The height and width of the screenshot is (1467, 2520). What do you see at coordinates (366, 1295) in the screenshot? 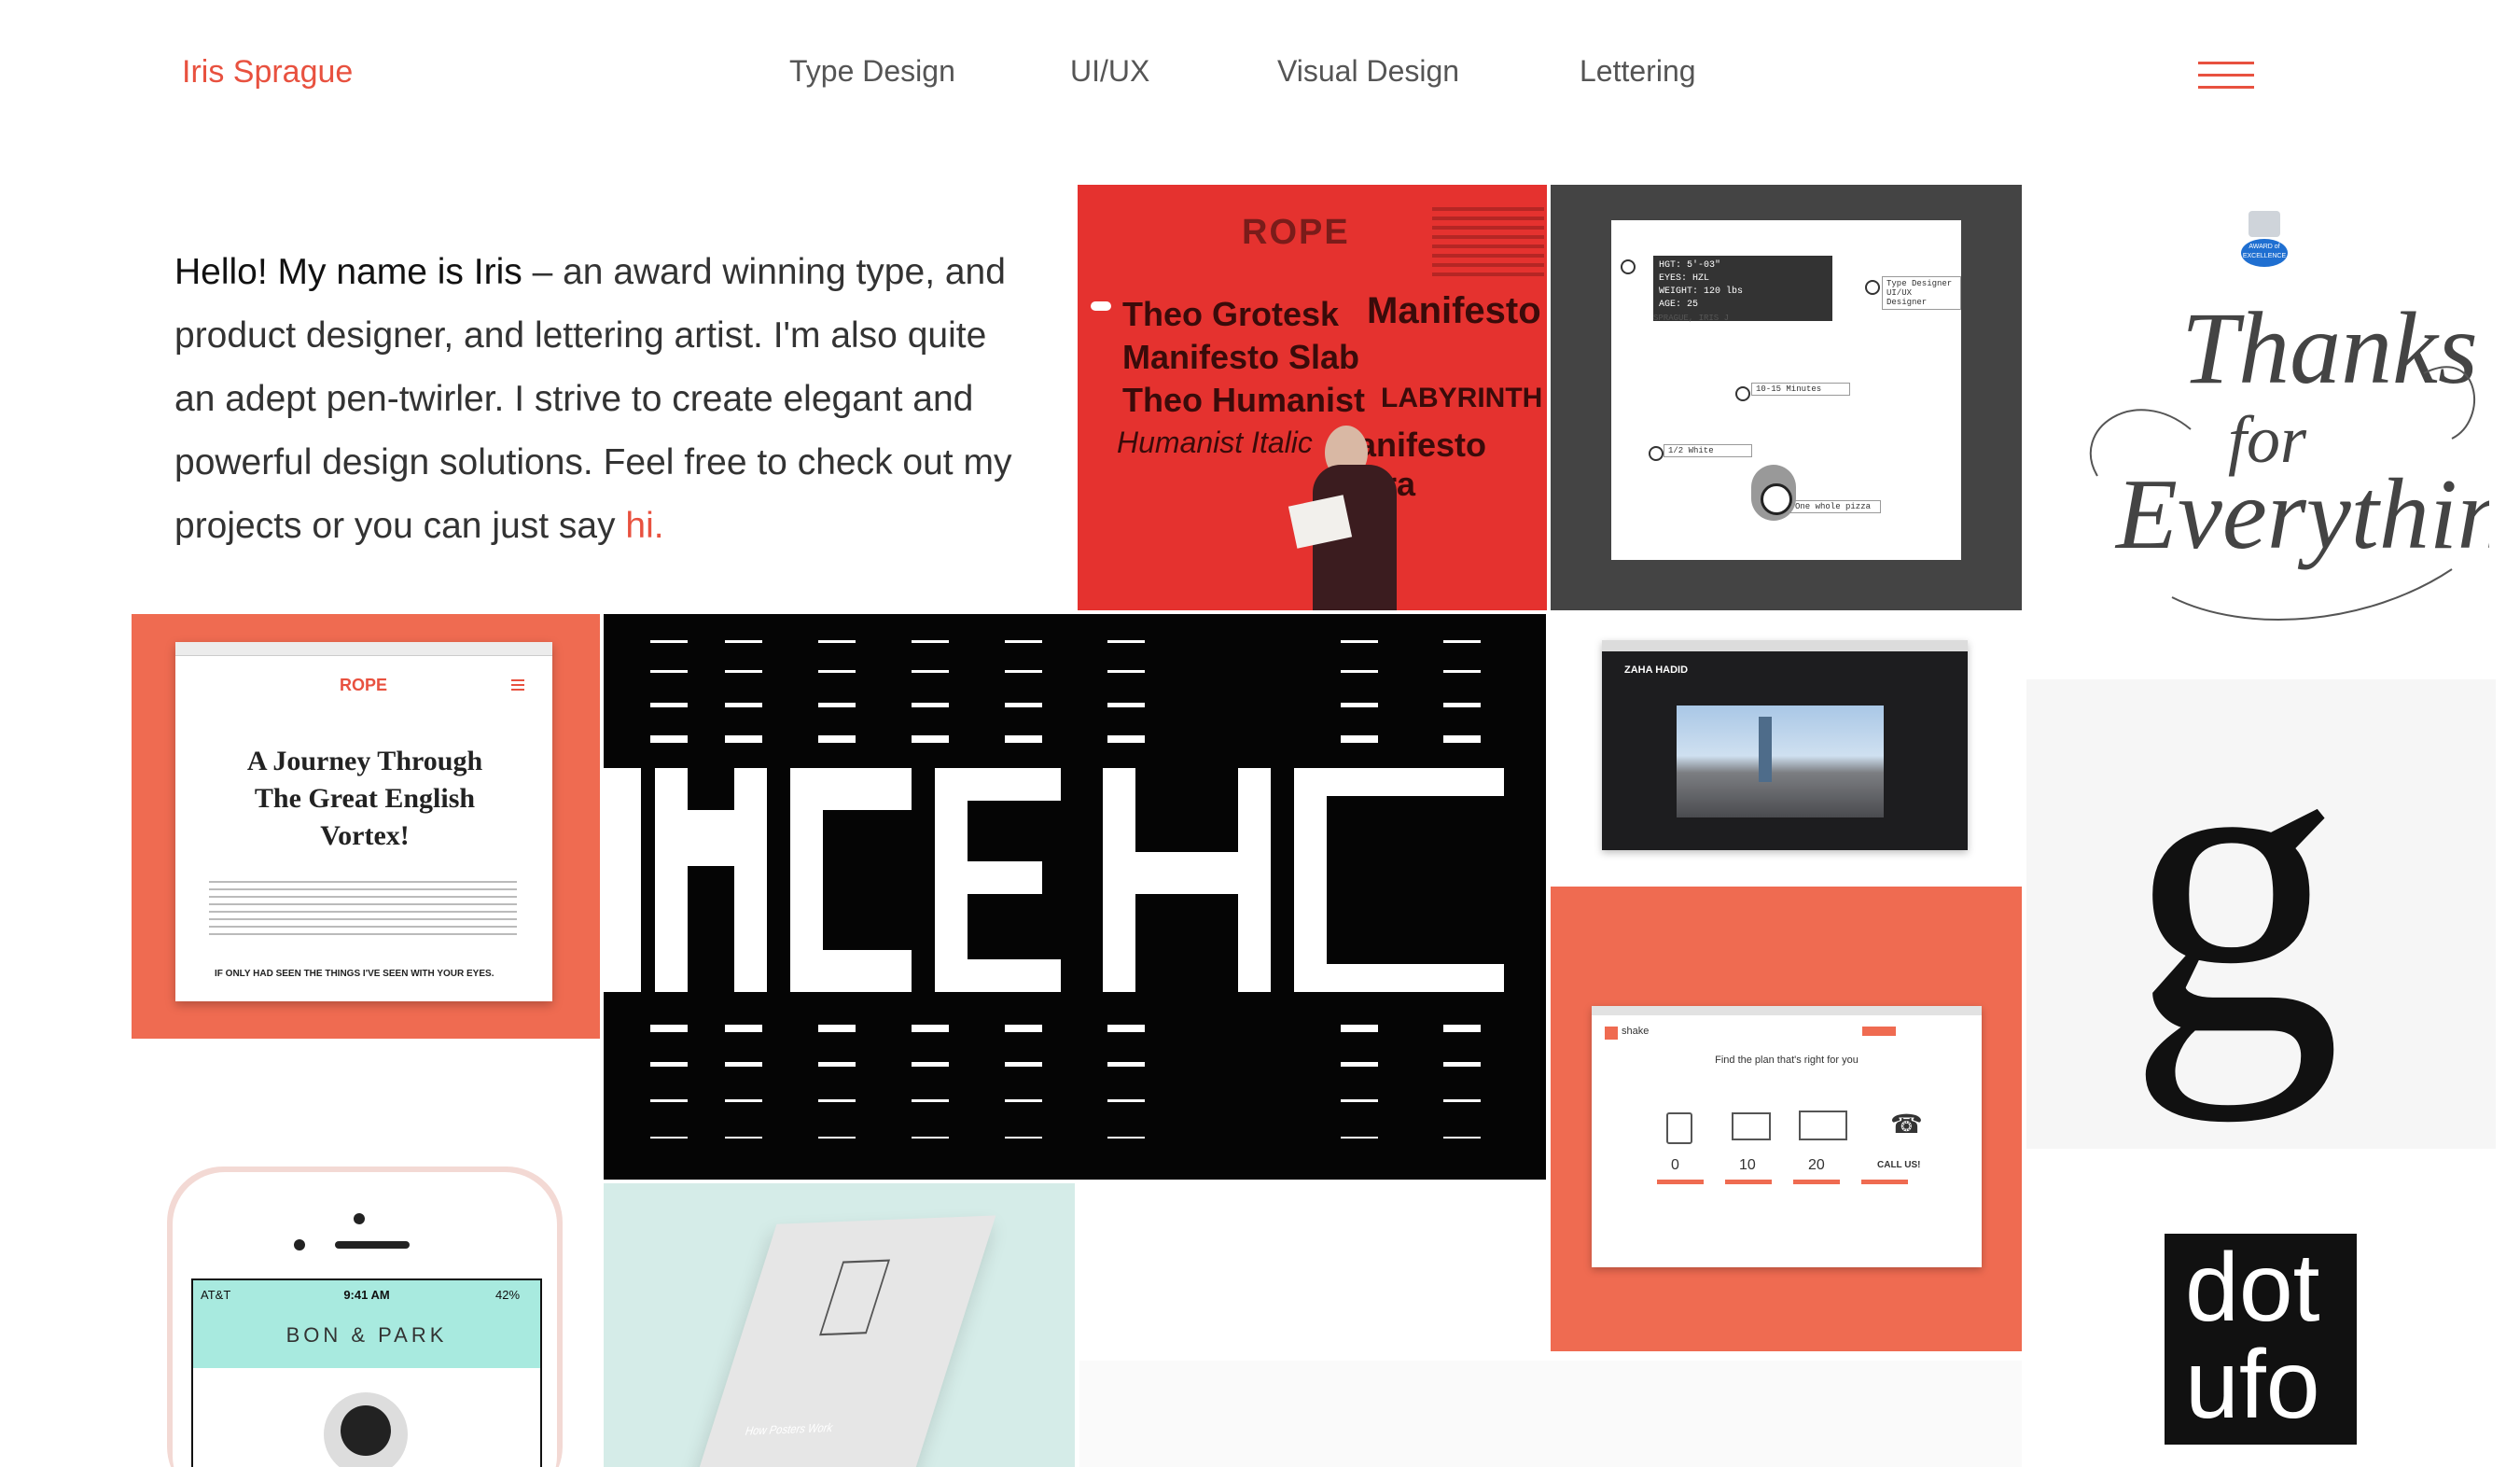
I see `status-time: 9:41 AM` at bounding box center [366, 1295].